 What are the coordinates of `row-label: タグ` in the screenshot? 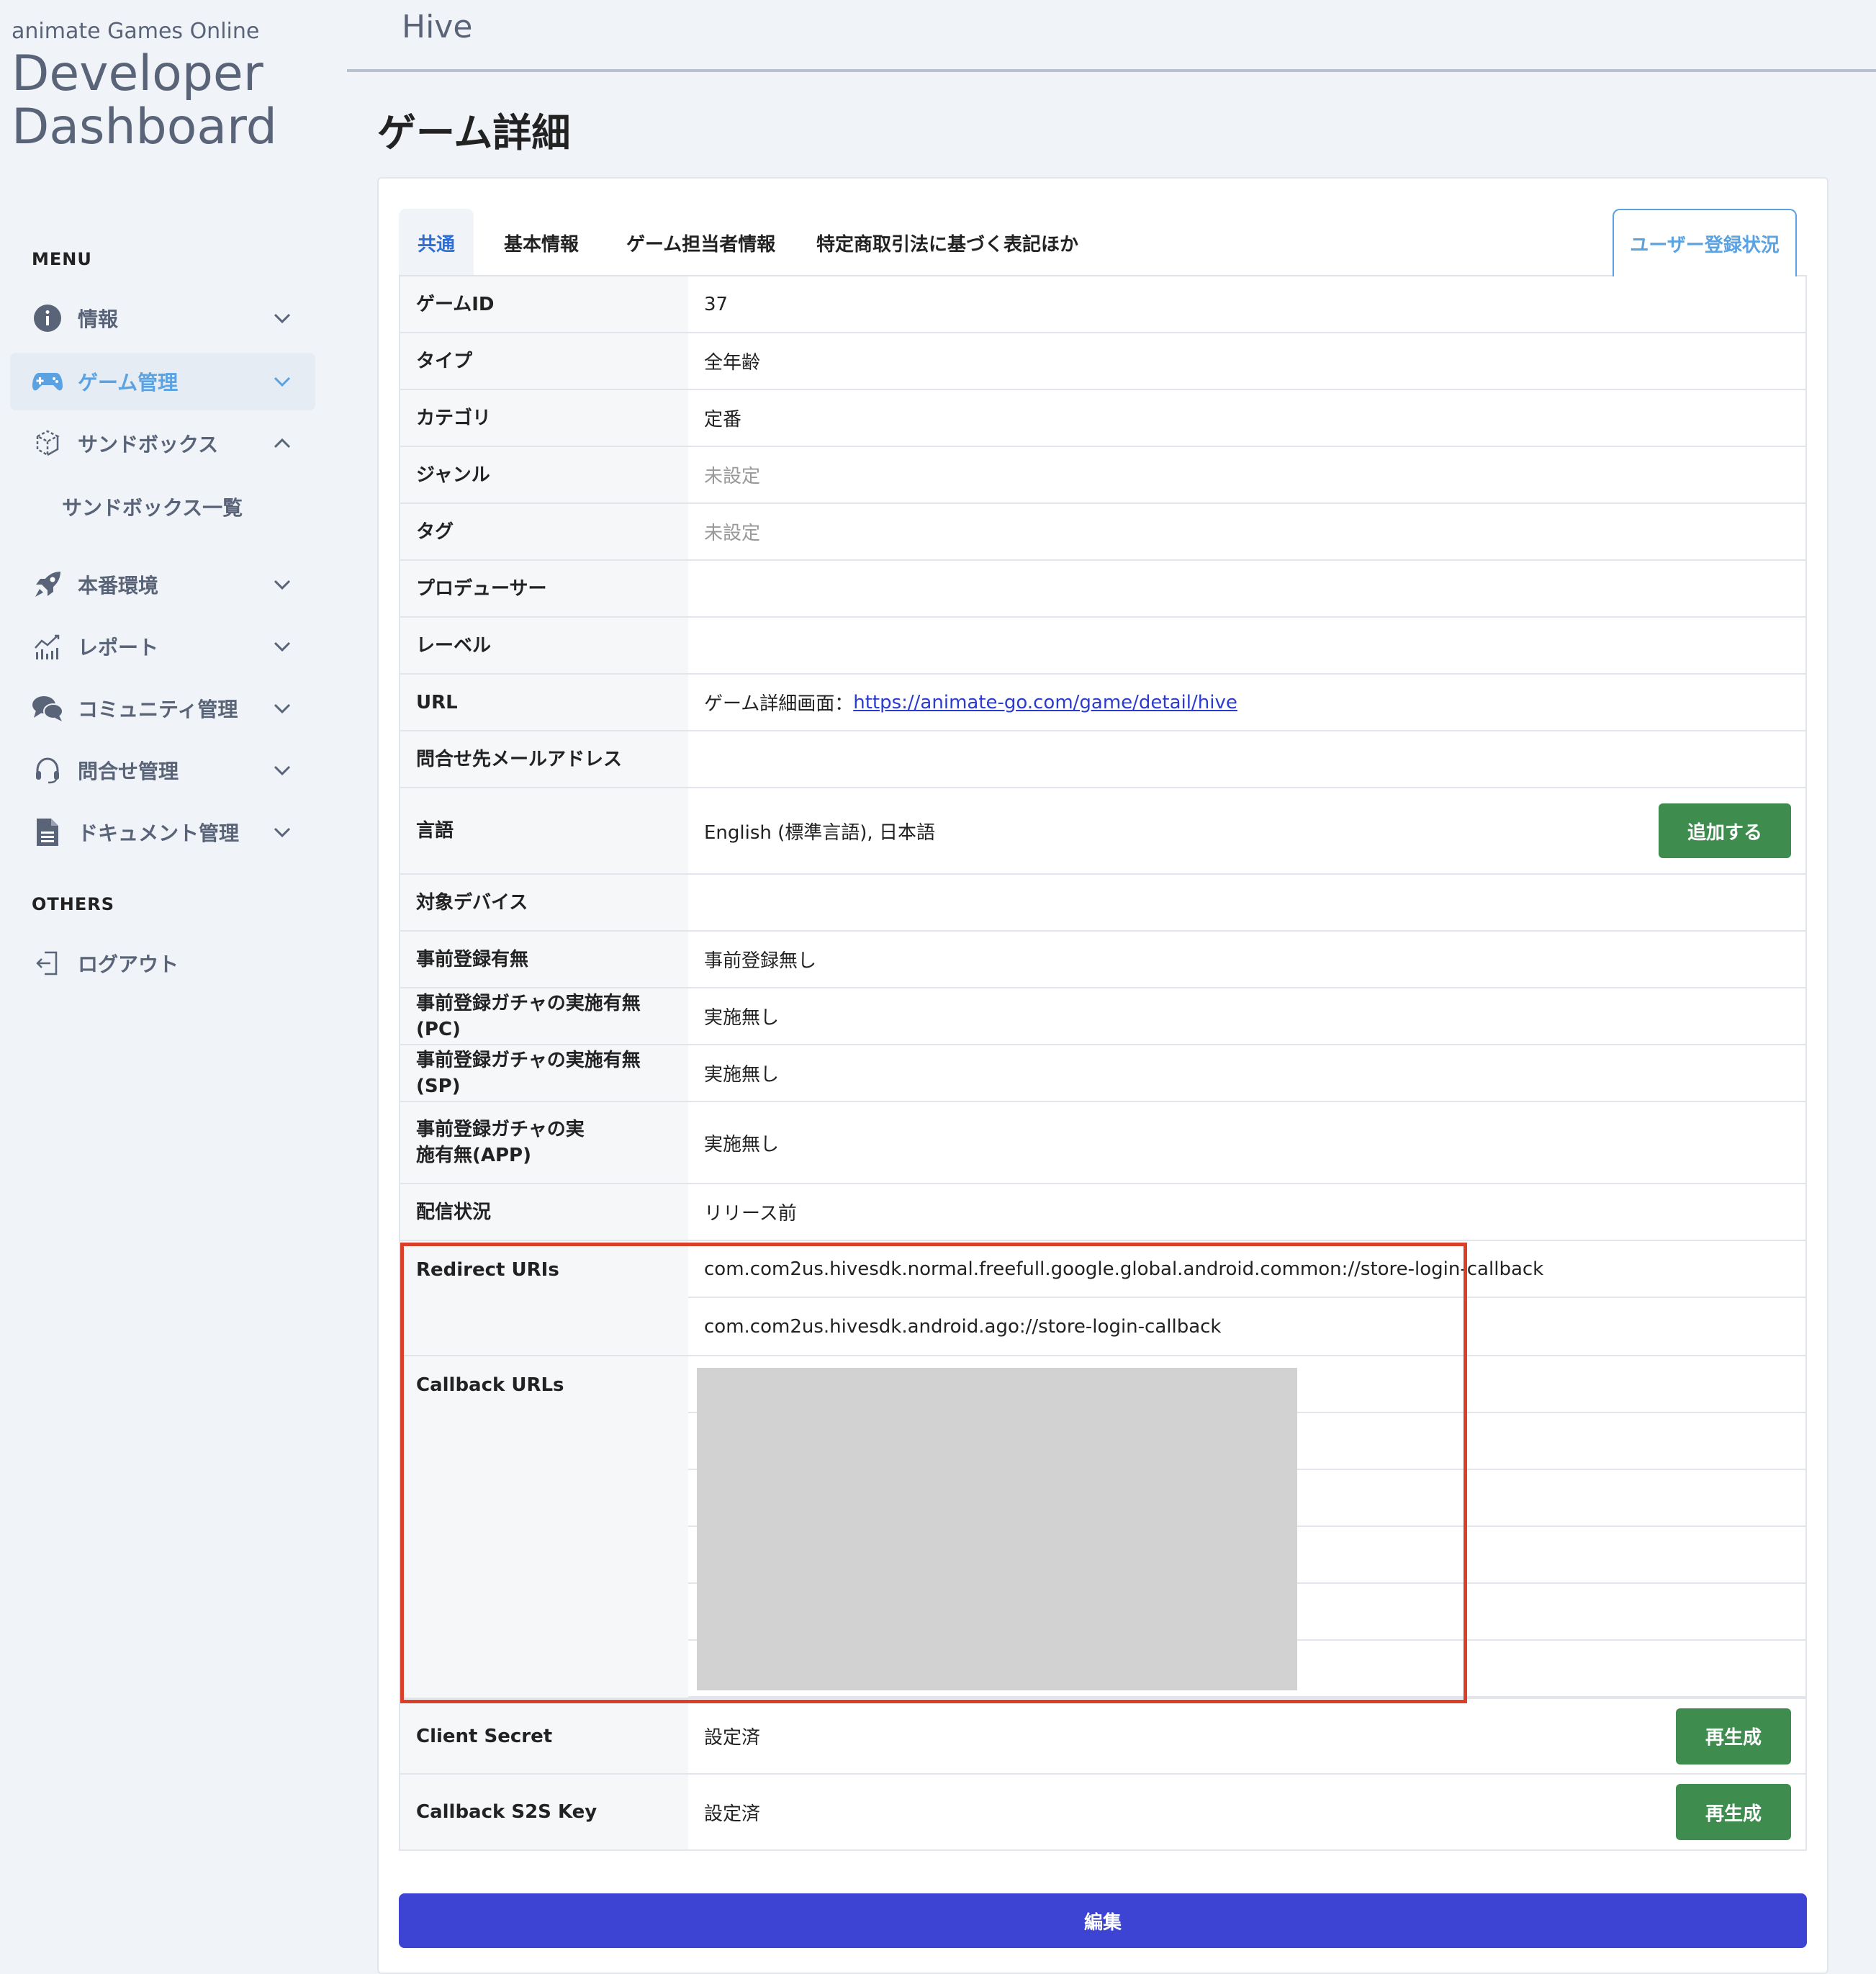 It's located at (544, 531).